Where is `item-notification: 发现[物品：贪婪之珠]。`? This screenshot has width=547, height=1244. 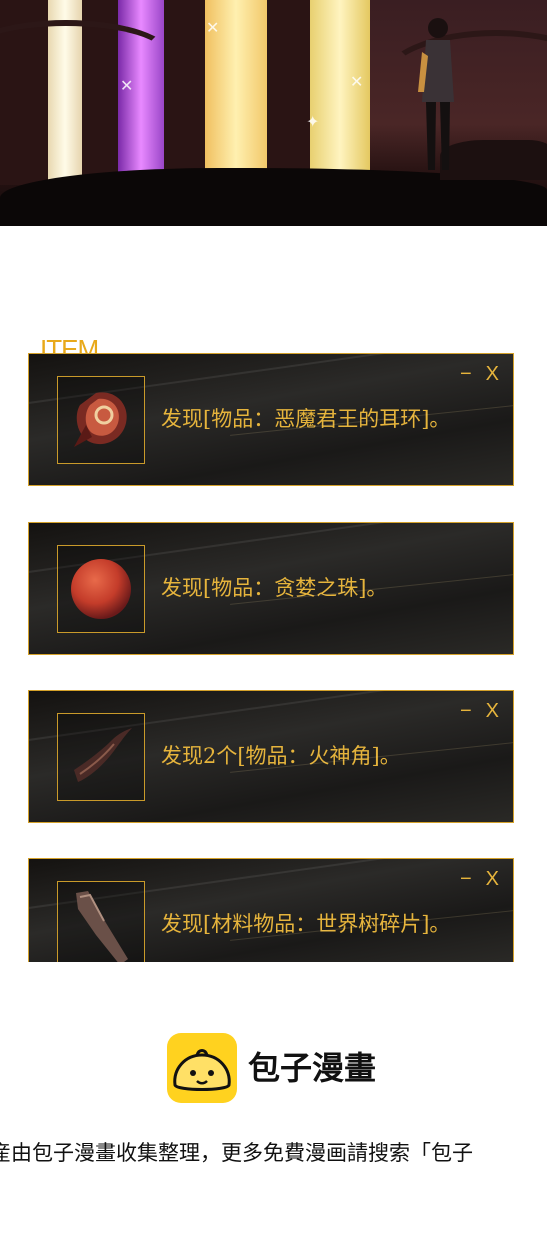 item-notification: 发现[物品：贪婪之珠]。 is located at coordinates (271, 588).